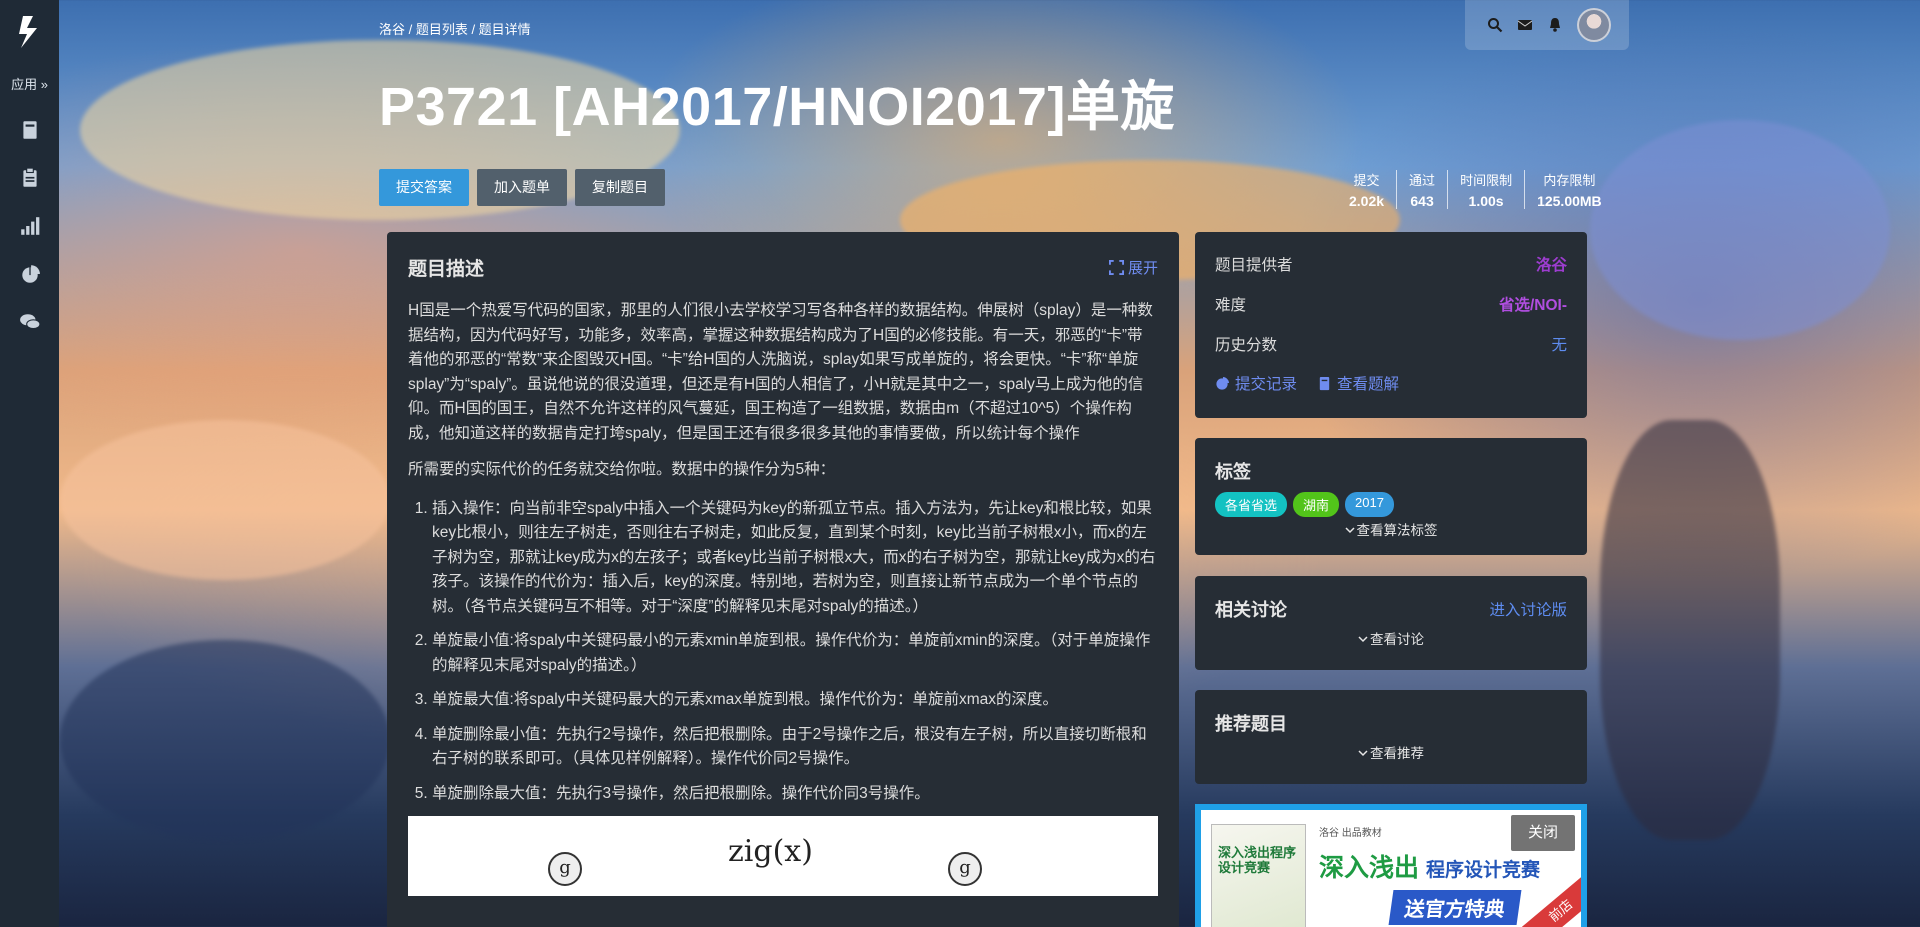  I want to click on discussion-heading: 相关讨论, so click(1251, 610).